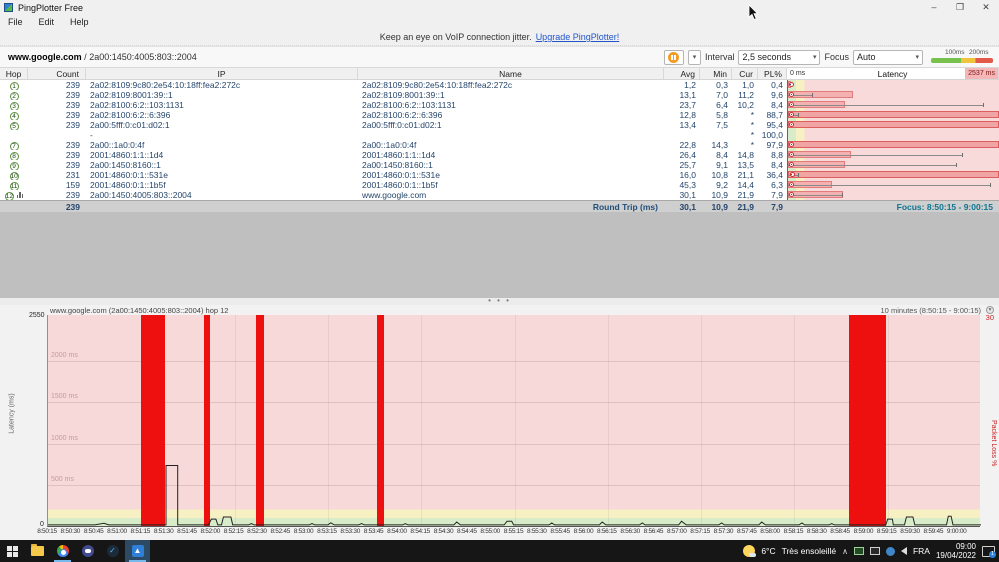 The width and height of the screenshot is (999, 562). What do you see at coordinates (745, 165) in the screenshot?
I see `cur-cell: 13,5` at bounding box center [745, 165].